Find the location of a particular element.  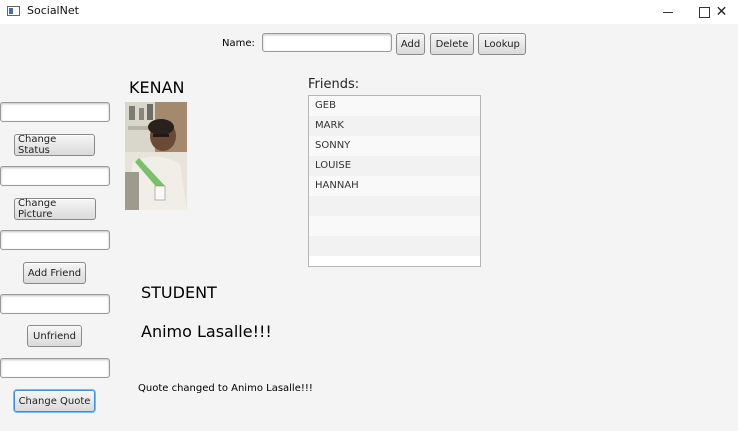

friend-item: GEB is located at coordinates (394, 106).